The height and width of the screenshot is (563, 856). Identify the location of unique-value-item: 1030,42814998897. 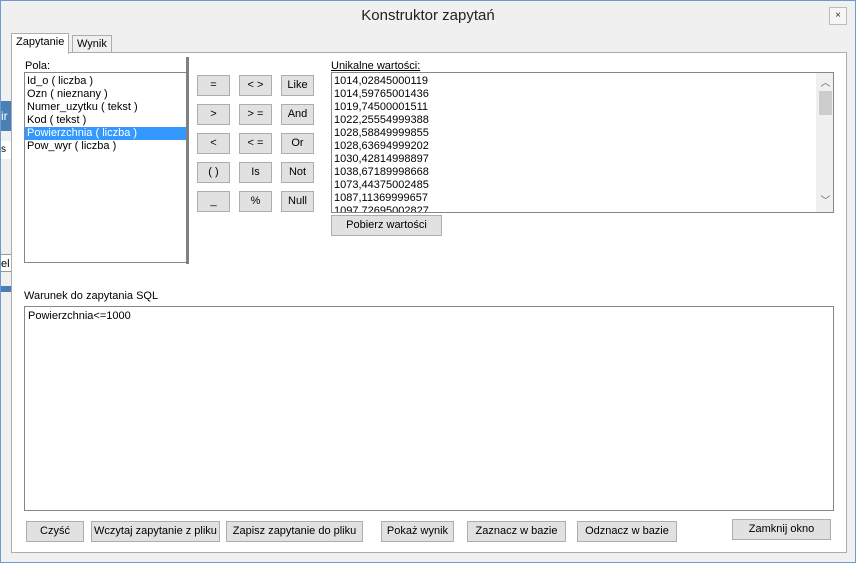
(573, 159).